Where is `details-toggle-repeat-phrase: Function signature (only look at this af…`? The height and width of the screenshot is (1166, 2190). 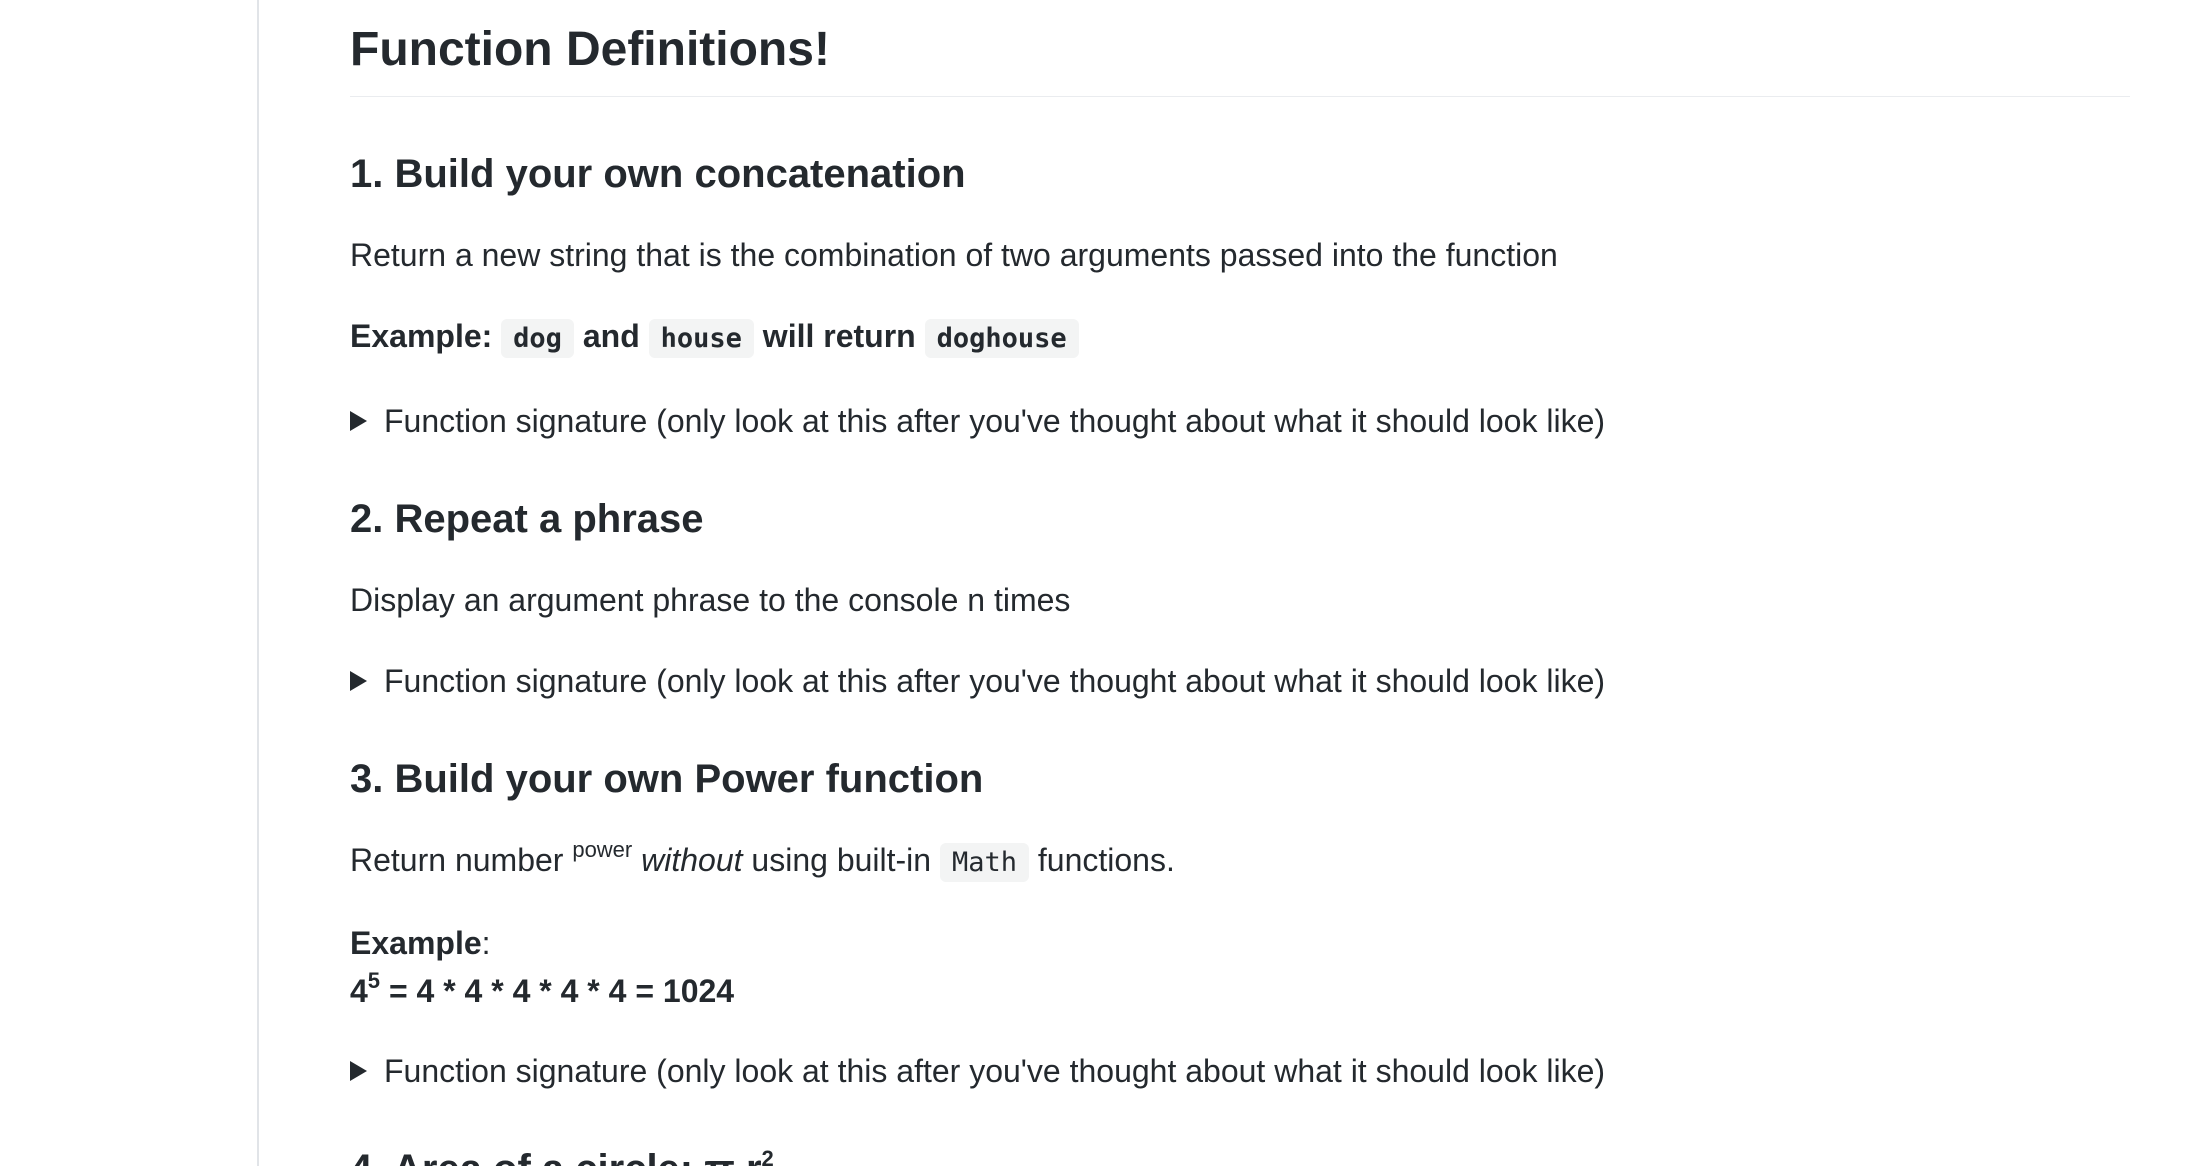
details-toggle-repeat-phrase: Function signature (only look at this af… is located at coordinates (1240, 681).